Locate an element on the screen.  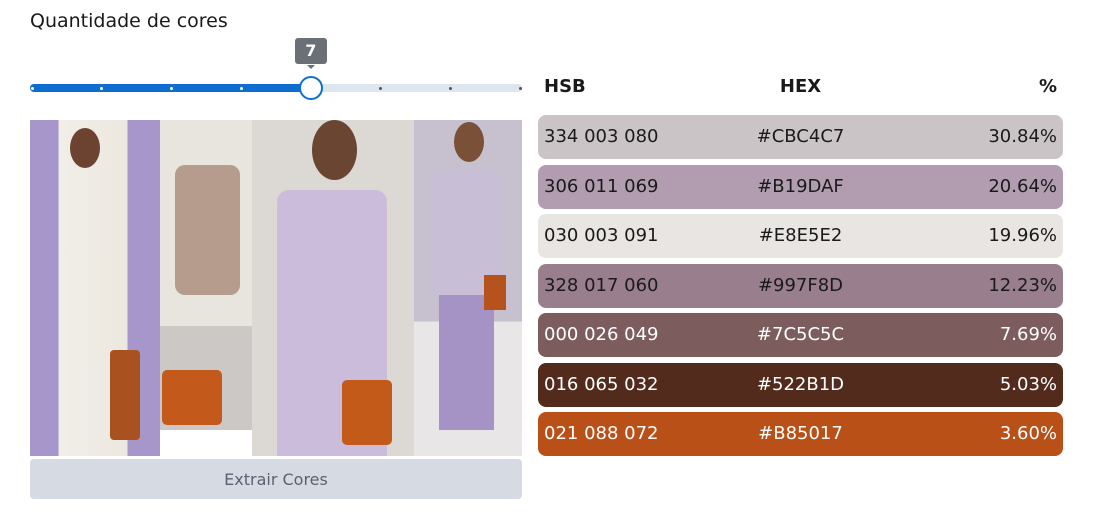
color-row: 328 017 060 #997F8D 12.23% is located at coordinates (800, 286).